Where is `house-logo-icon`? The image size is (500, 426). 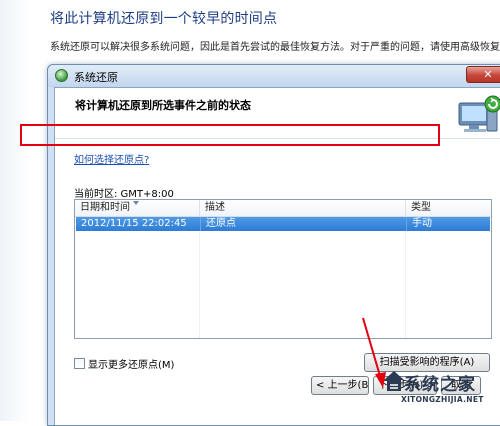 house-logo-icon is located at coordinates (394, 381).